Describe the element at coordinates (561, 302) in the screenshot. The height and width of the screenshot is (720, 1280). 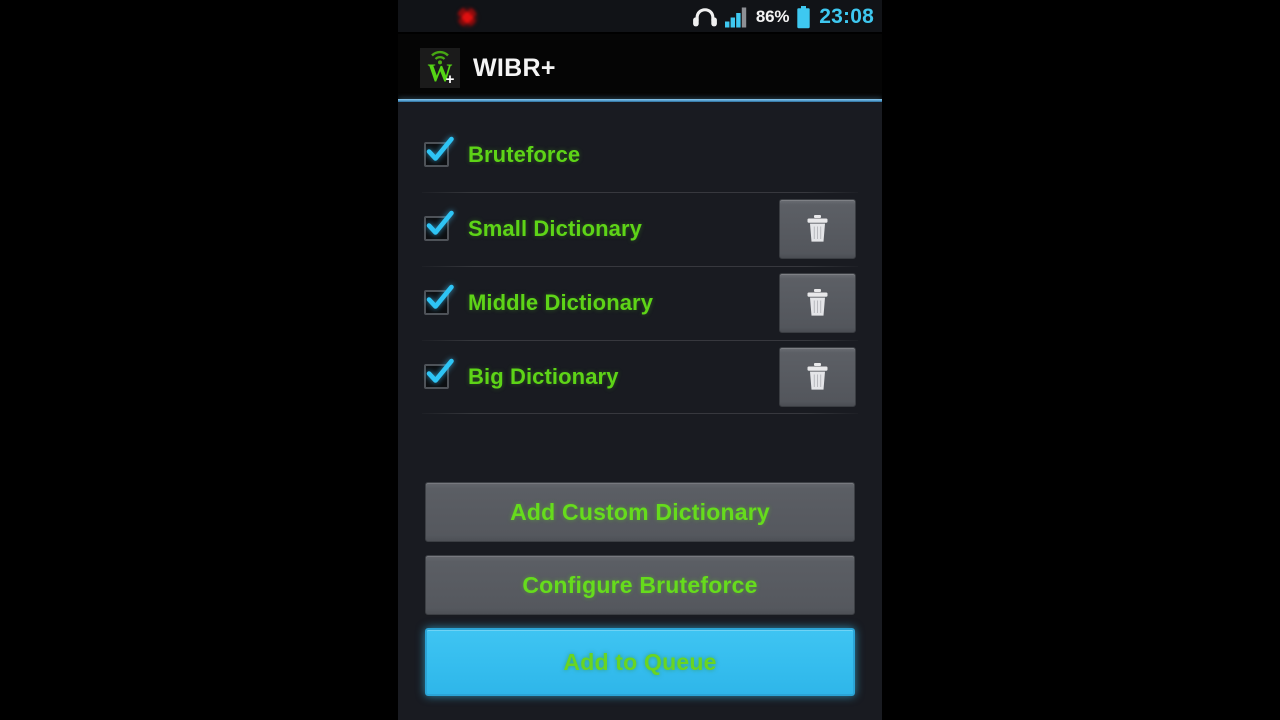
I see `list-item-label: Middle Dictionary` at that location.